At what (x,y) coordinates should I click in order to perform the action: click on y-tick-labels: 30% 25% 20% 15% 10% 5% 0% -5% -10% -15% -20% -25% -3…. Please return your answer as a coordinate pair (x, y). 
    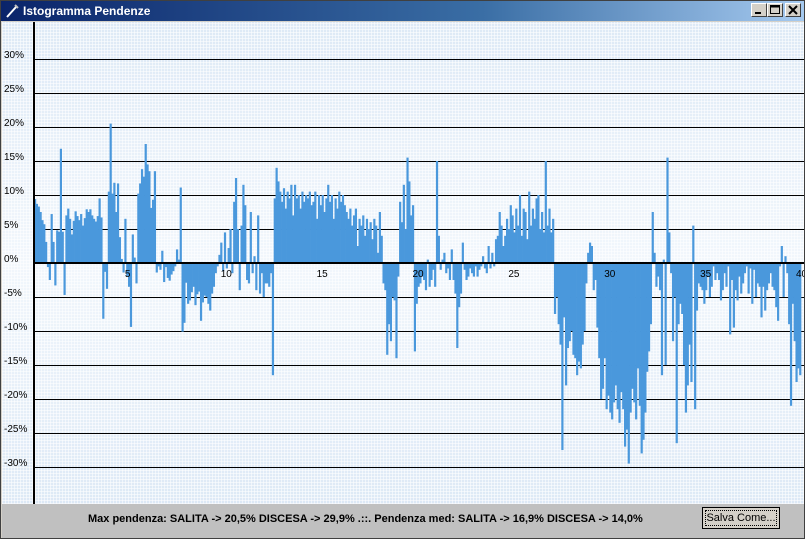
    Looking at the image, I should click on (15, 259).